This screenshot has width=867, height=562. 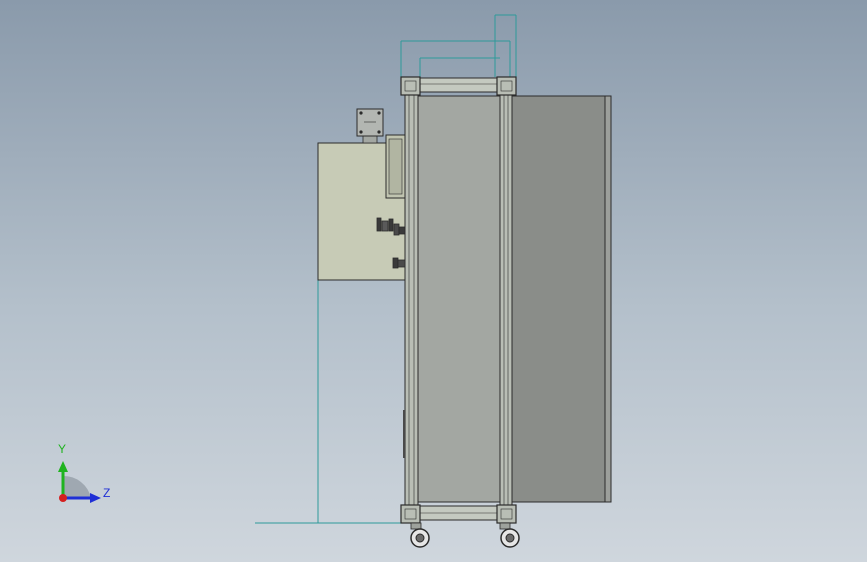 I want to click on junction-box, so click(x=370, y=126).